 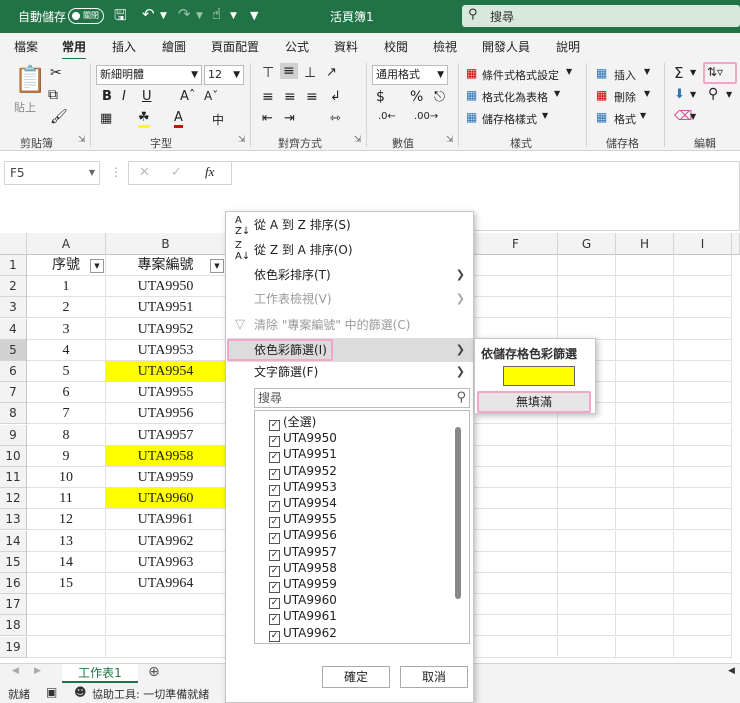 I want to click on ok-button: 確定, so click(x=356, y=677).